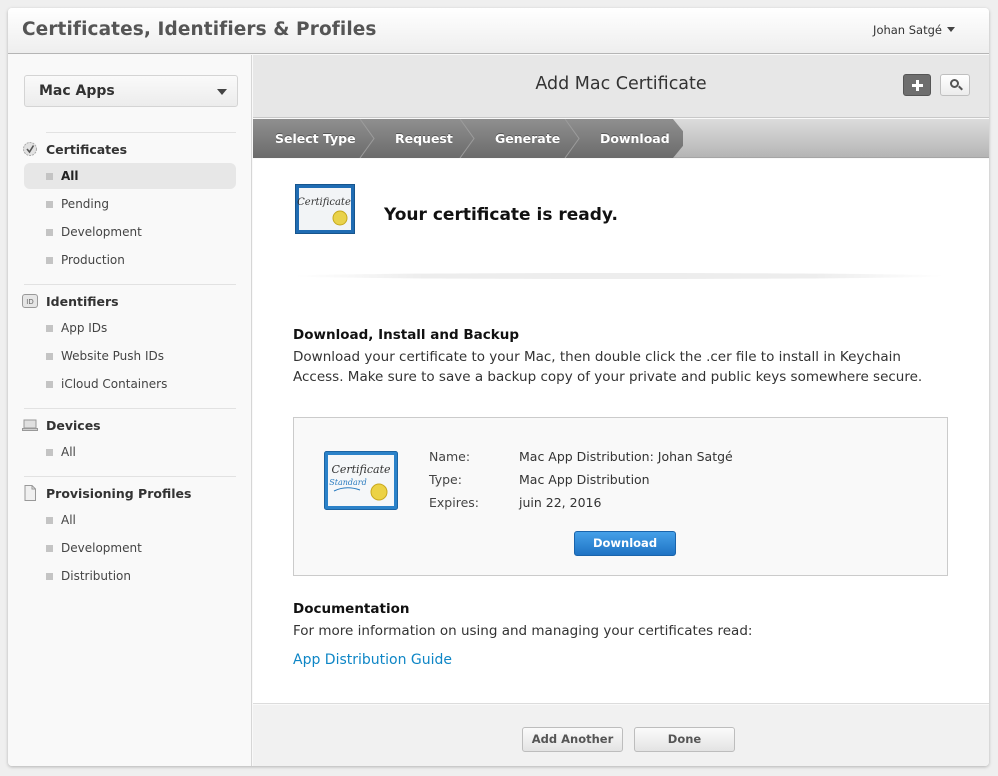 The width and height of the screenshot is (998, 776). I want to click on section-provisioning-profiles: Provisioning Profiles, so click(106, 493).